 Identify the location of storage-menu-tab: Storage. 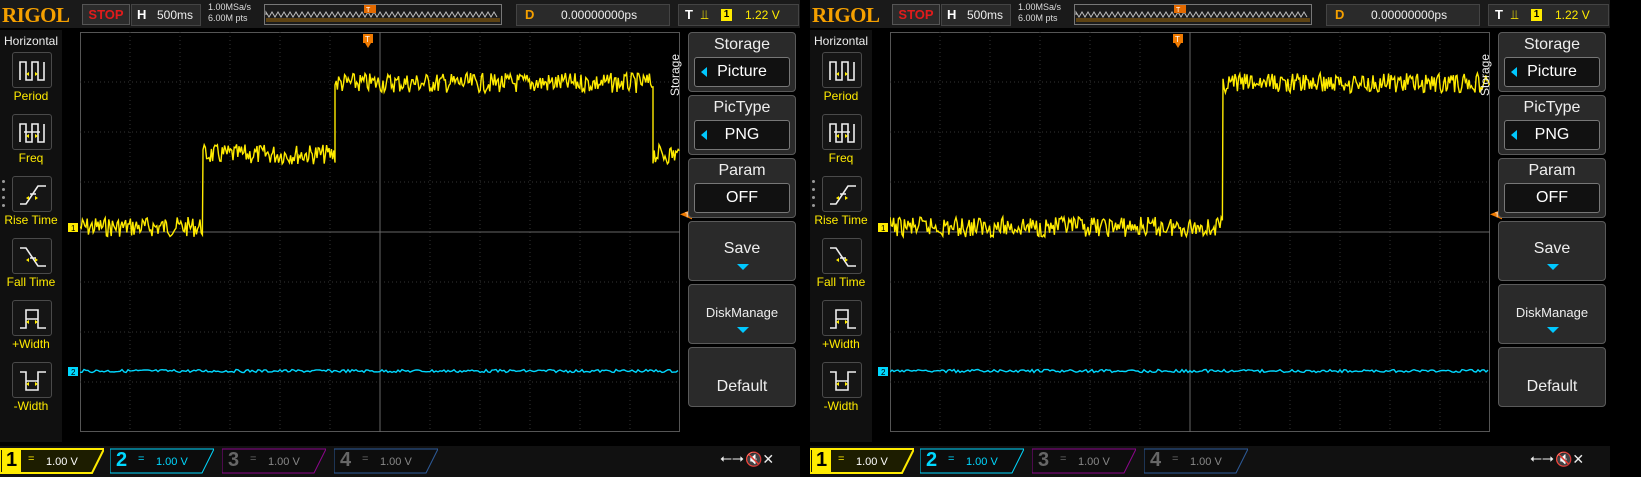
(1485, 78).